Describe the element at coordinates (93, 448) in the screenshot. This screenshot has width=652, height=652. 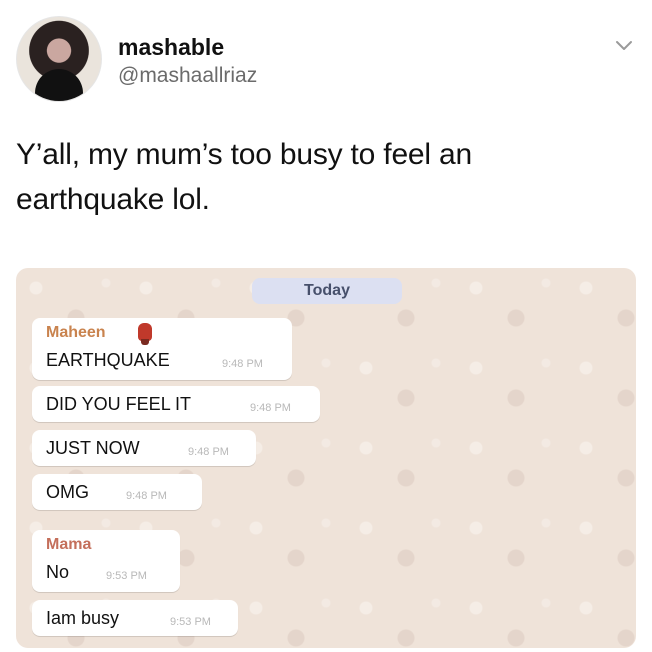
I see `message-text: JUST NOW` at that location.